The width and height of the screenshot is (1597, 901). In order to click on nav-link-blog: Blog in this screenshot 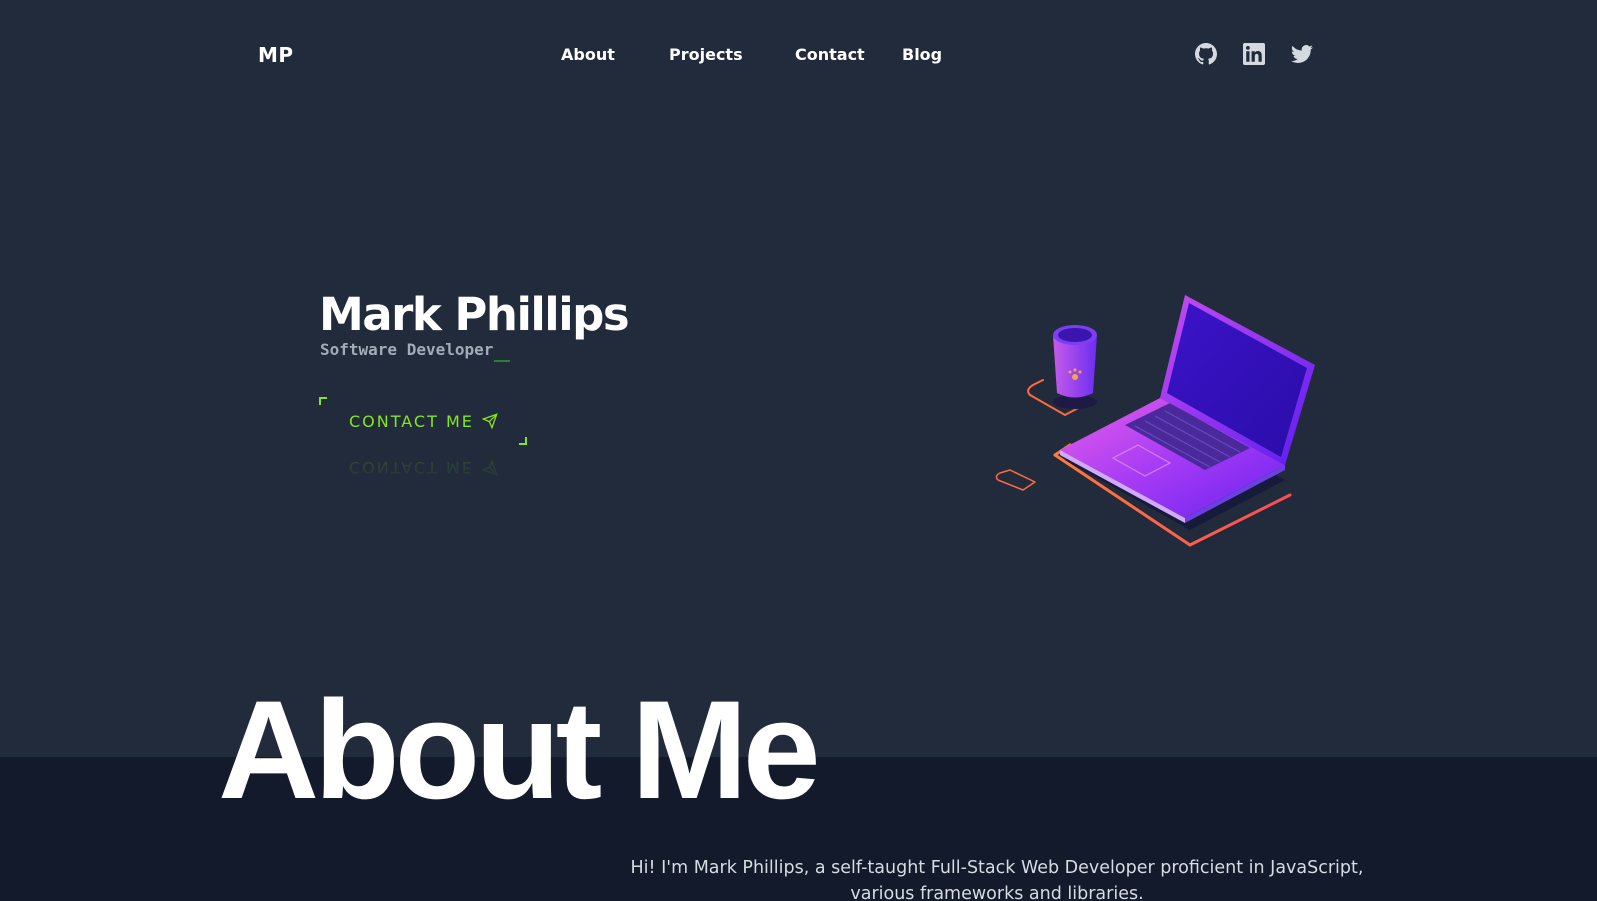, I will do `click(922, 54)`.